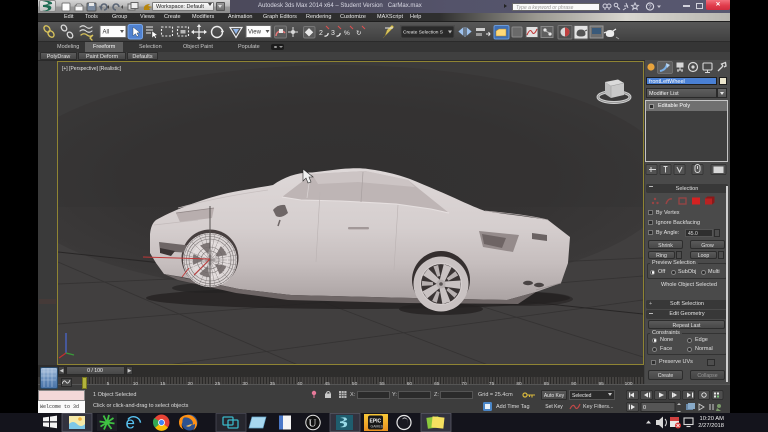 This screenshot has width=768, height=432. I want to click on svg-text: Create Selection S, so click(423, 32).